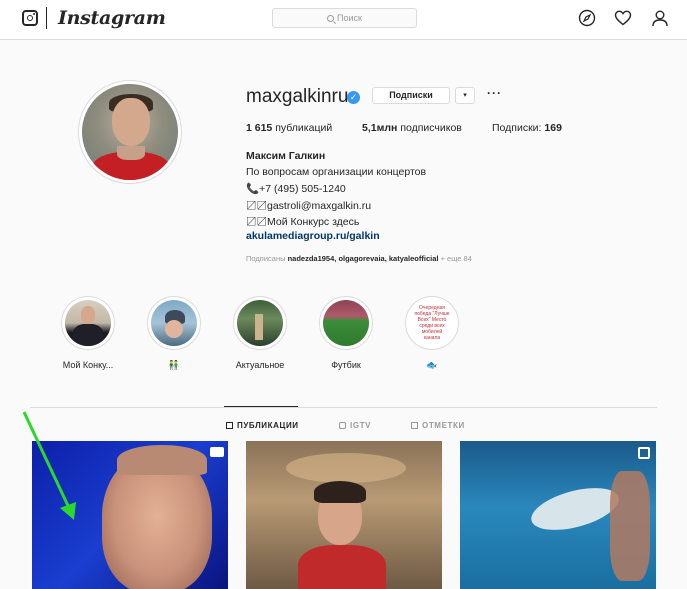 The width and height of the screenshot is (687, 589). What do you see at coordinates (411, 95) in the screenshot?
I see `subscriptions-button: Подписки` at bounding box center [411, 95].